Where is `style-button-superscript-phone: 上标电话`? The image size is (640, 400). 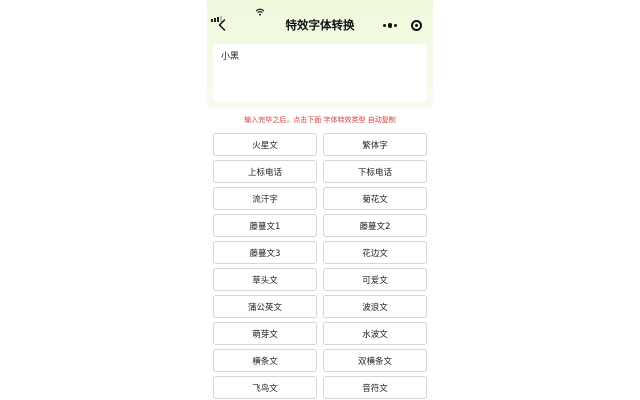
style-button-superscript-phone: 上标电话 is located at coordinates (265, 171).